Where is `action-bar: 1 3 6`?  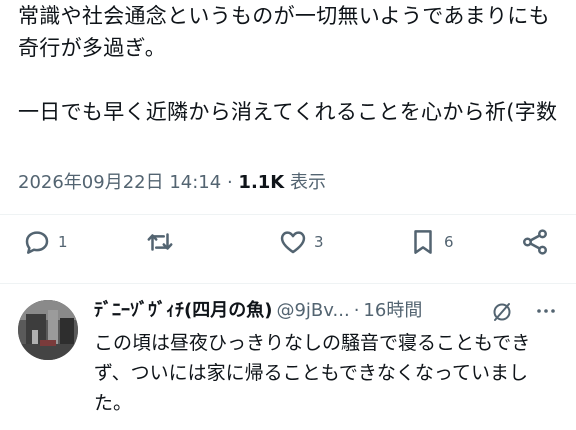
action-bar: 1 3 6 is located at coordinates (288, 242).